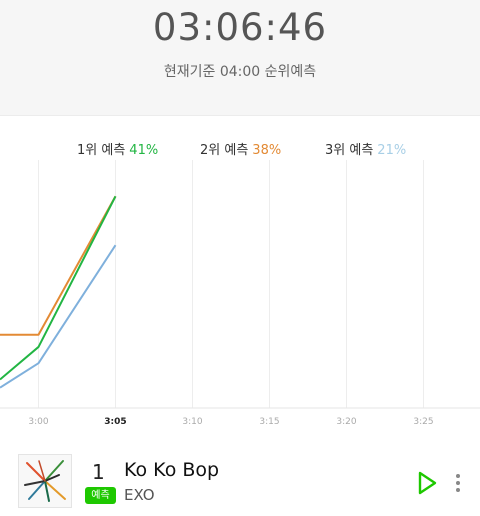 This screenshot has height=516, width=480. What do you see at coordinates (224, 150) in the screenshot?
I see `legend-label: 2위 예측` at bounding box center [224, 150].